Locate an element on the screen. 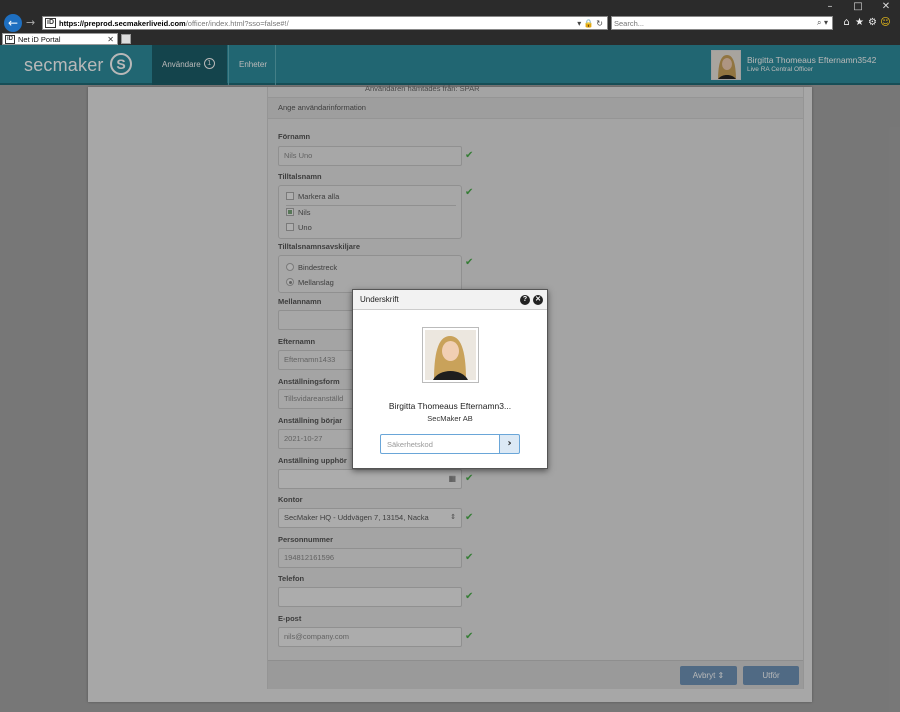 The width and height of the screenshot is (900, 712). close-icon: ✕ is located at coordinates (538, 300).